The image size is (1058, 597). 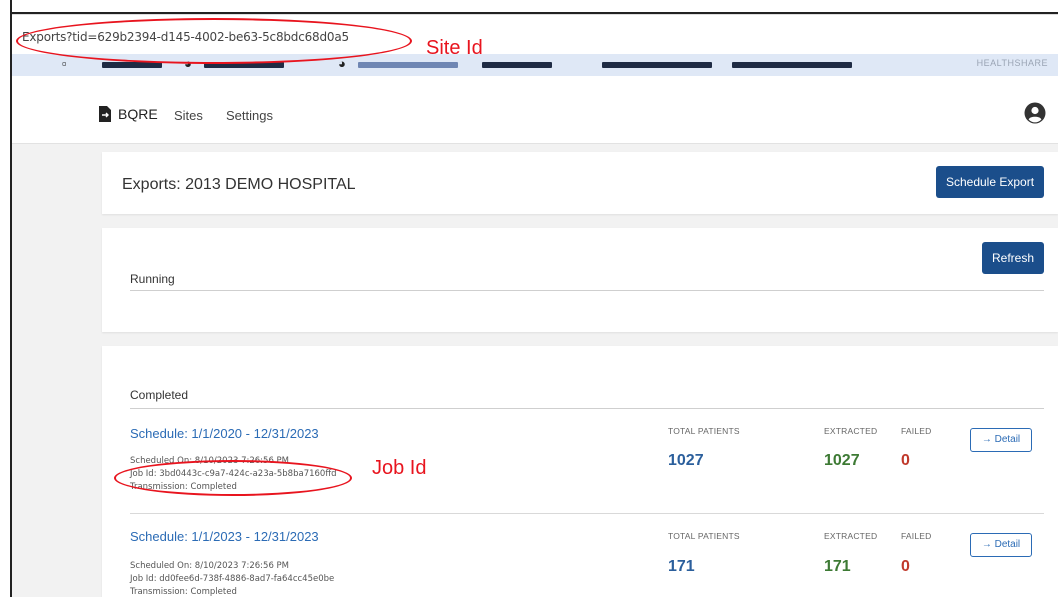 I want to click on site-id-annotation-label: Site Id, so click(x=454, y=48).